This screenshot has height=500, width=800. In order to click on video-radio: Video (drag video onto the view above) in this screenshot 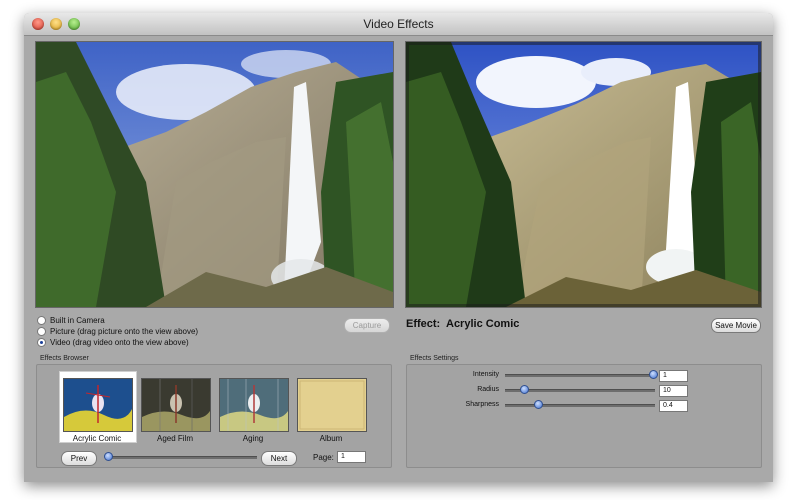, I will do `click(113, 342)`.